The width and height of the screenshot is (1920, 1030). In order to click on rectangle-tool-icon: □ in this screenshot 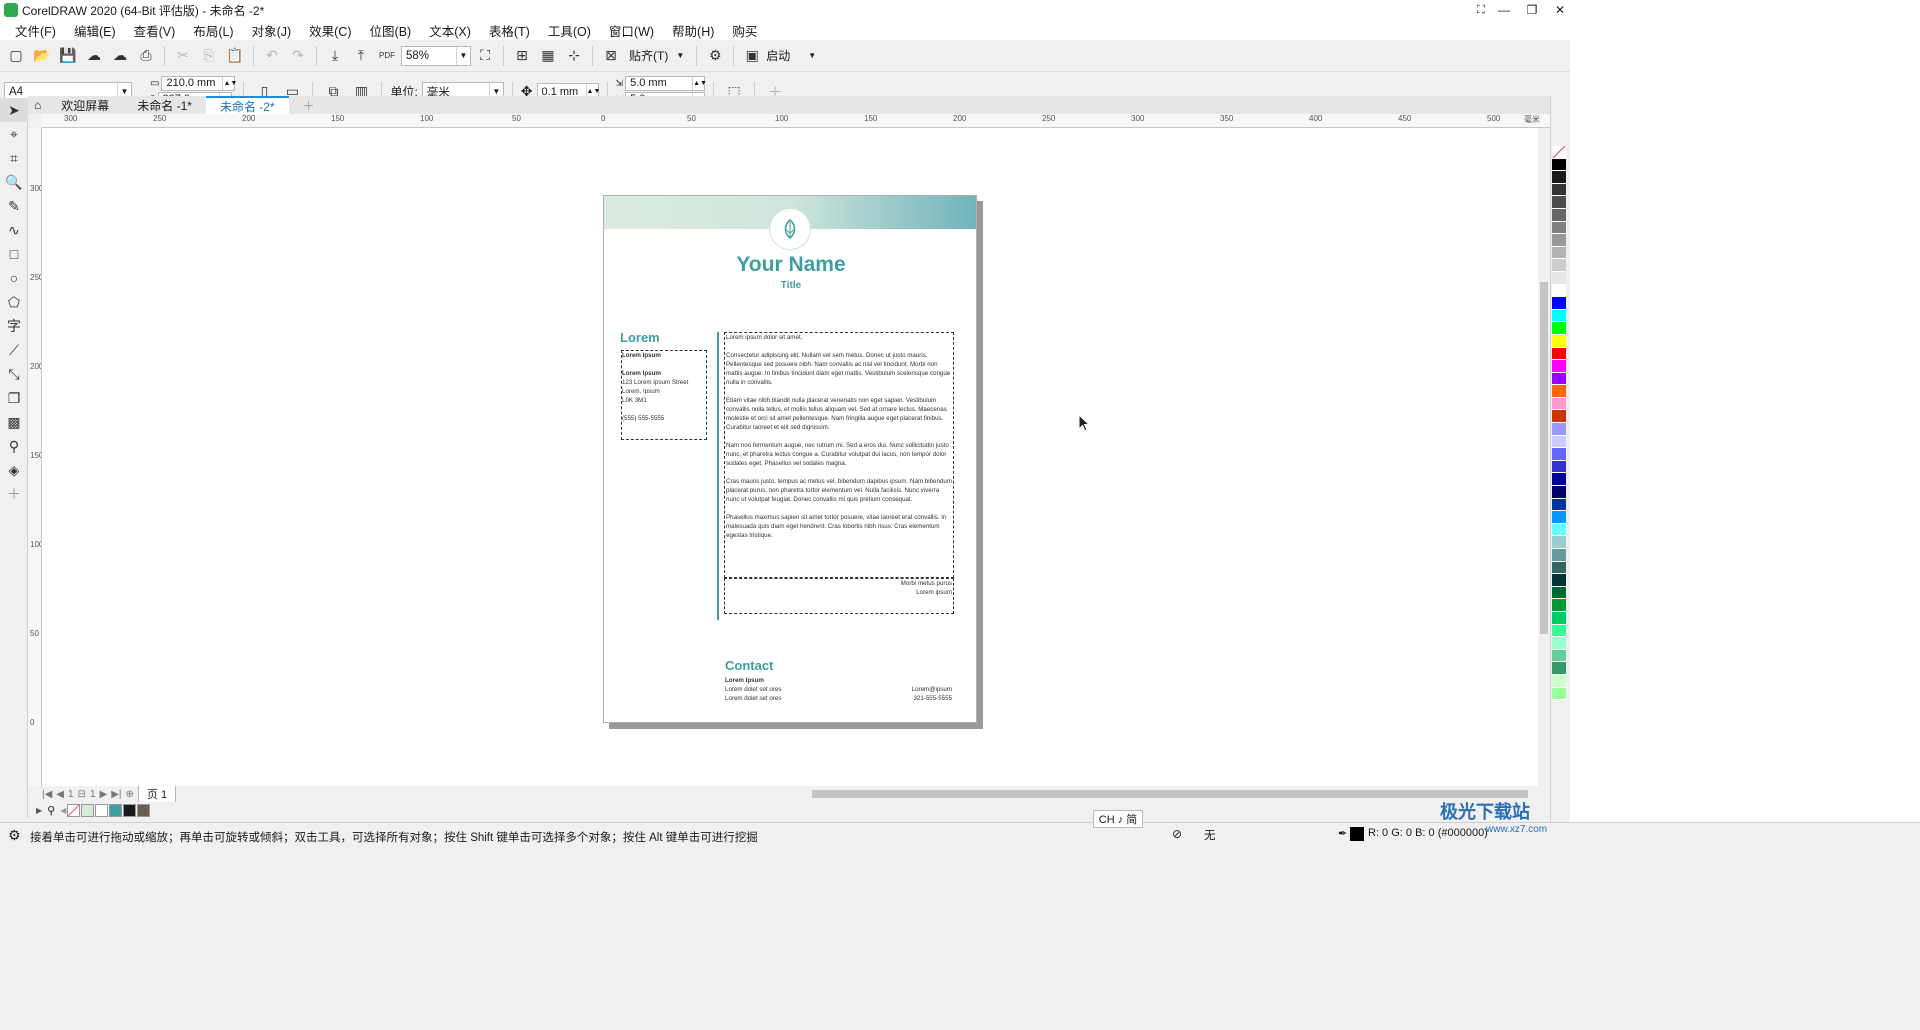, I will do `click(14, 254)`.